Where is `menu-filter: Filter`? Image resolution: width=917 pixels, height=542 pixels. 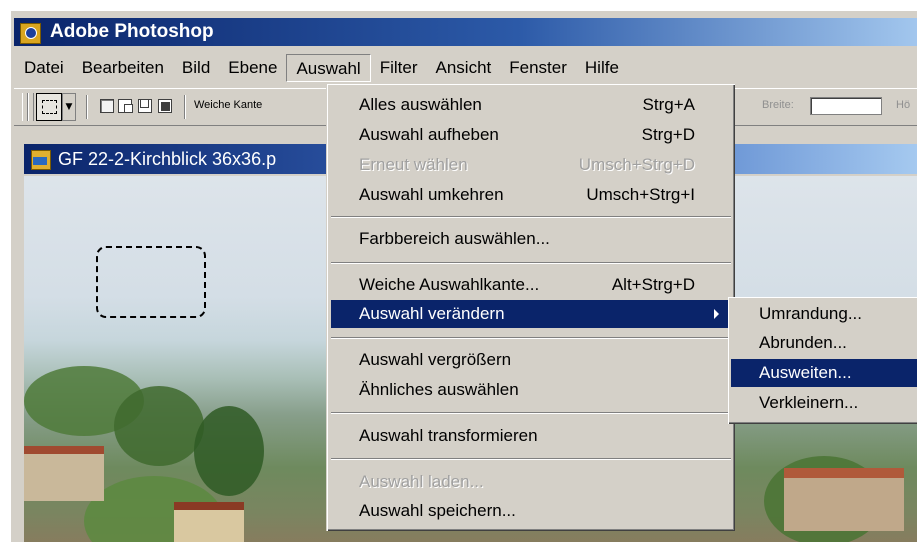 menu-filter: Filter is located at coordinates (399, 68).